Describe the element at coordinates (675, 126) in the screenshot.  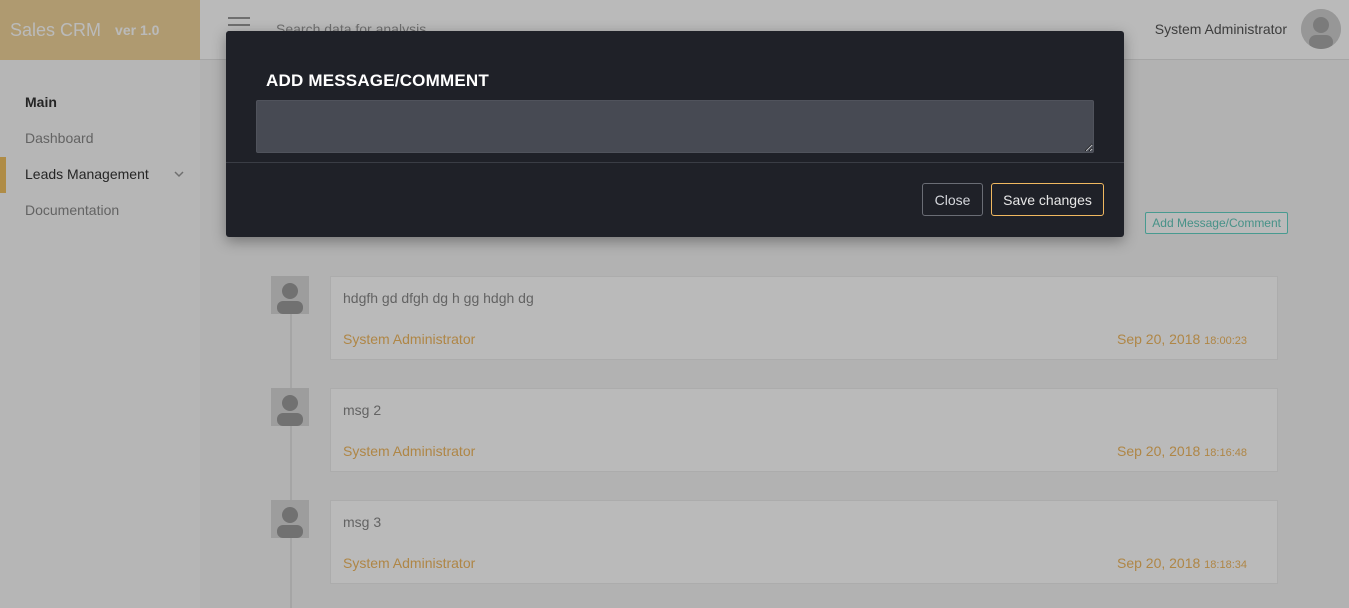
I see `comment-textarea` at that location.